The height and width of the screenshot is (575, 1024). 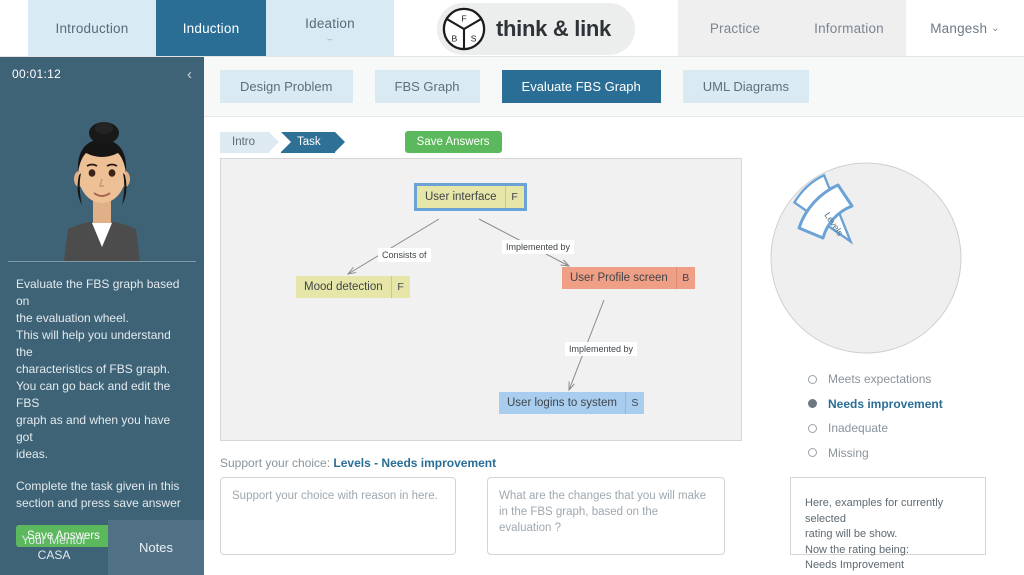 I want to click on mentor-info: Your Mentor CASA, so click(x=54, y=547).